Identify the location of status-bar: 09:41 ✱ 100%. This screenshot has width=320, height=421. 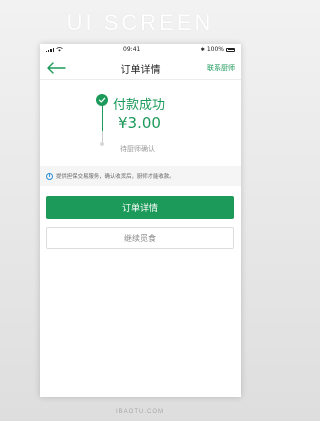
(140, 49).